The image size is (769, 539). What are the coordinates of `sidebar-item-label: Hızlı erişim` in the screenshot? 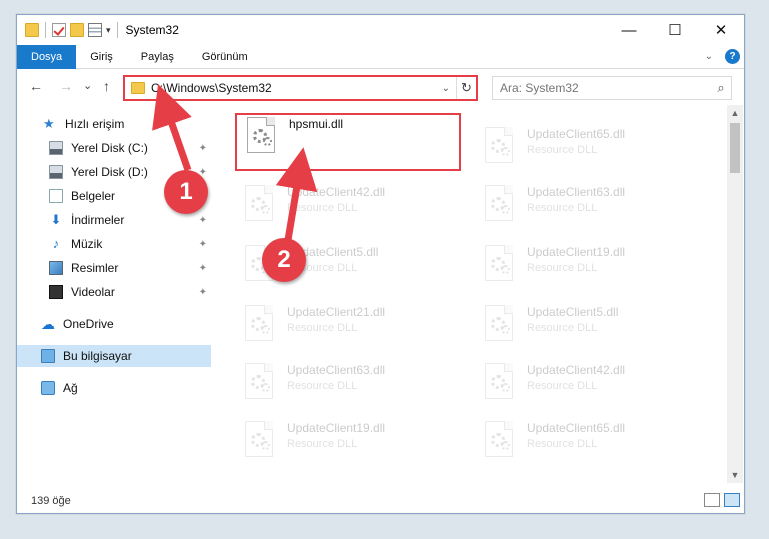 It's located at (95, 124).